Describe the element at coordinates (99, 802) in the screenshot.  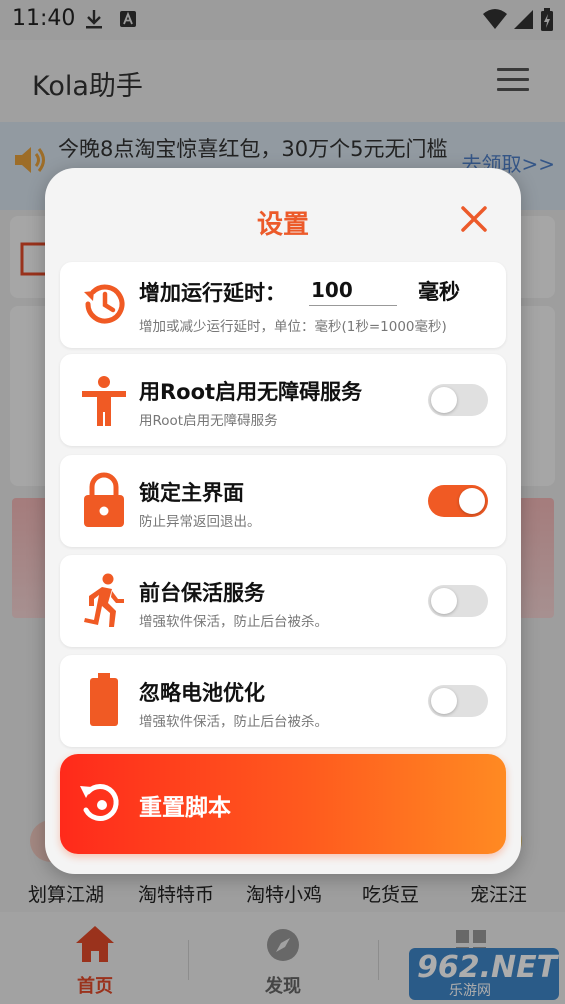
I see `reset-restore-icon` at that location.